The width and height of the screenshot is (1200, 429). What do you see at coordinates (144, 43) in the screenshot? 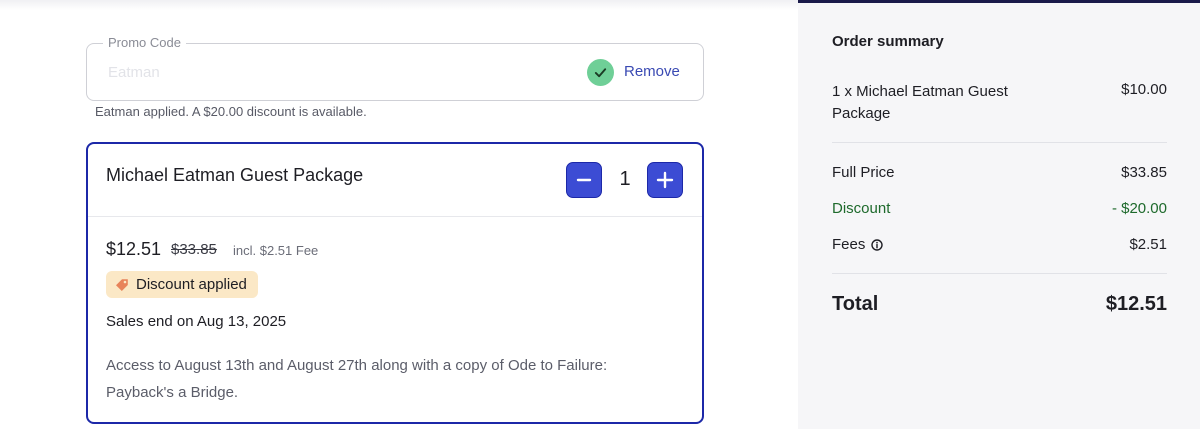
I see `promo-code-label: Promo Code` at bounding box center [144, 43].